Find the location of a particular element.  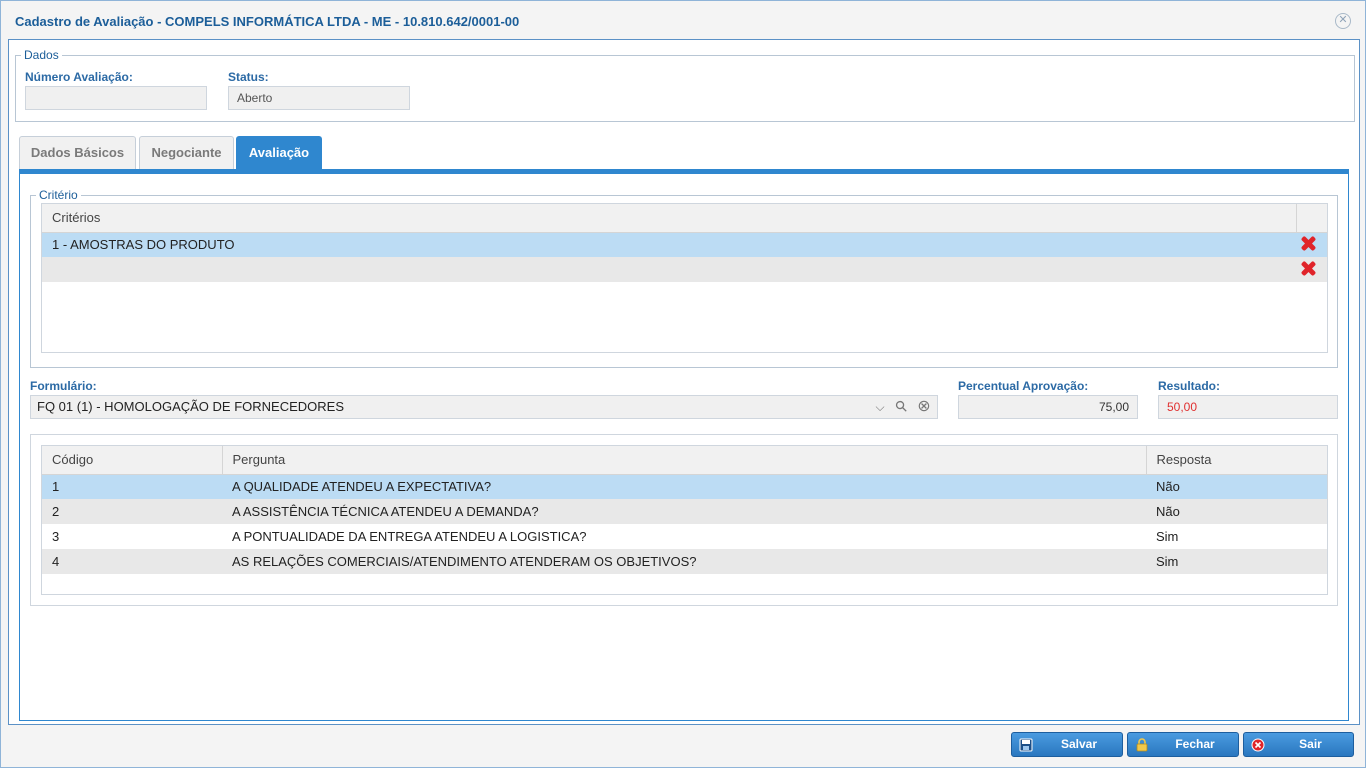

formulario-value: FQ 01 (1) - HOMOLOGAÇÃO DE FORNECEDORES is located at coordinates (190, 406).